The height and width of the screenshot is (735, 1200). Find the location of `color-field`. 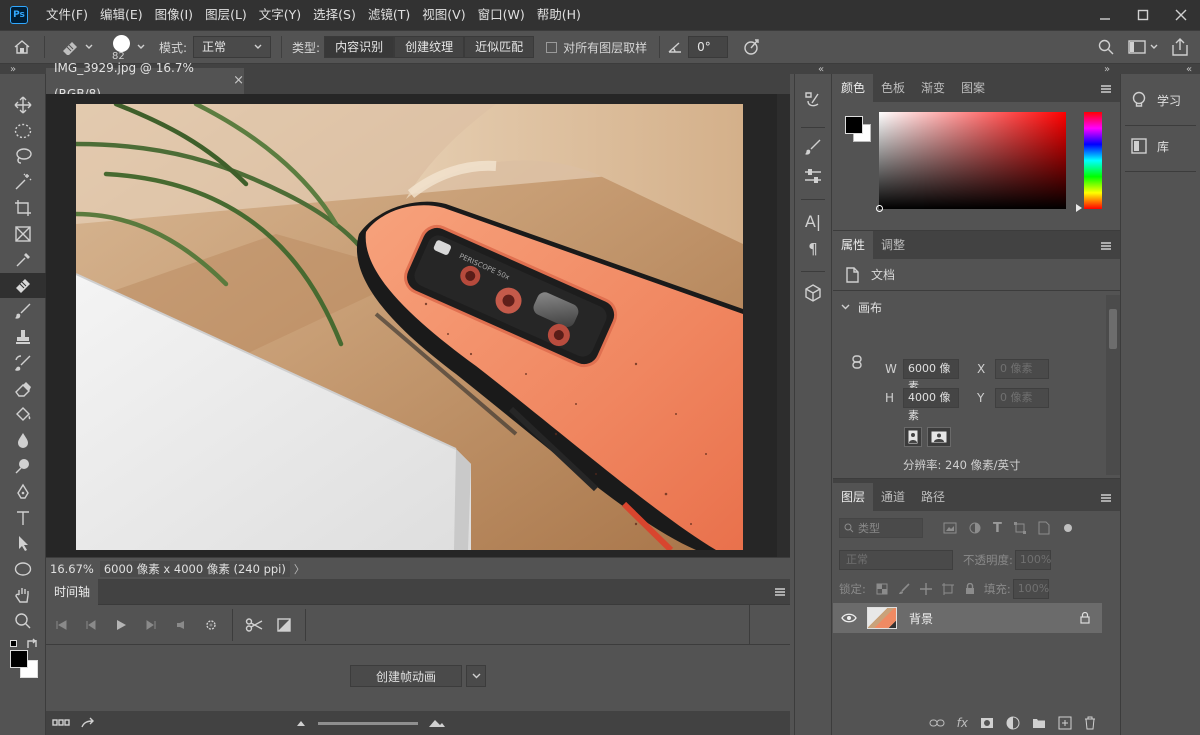

color-field is located at coordinates (971, 162).